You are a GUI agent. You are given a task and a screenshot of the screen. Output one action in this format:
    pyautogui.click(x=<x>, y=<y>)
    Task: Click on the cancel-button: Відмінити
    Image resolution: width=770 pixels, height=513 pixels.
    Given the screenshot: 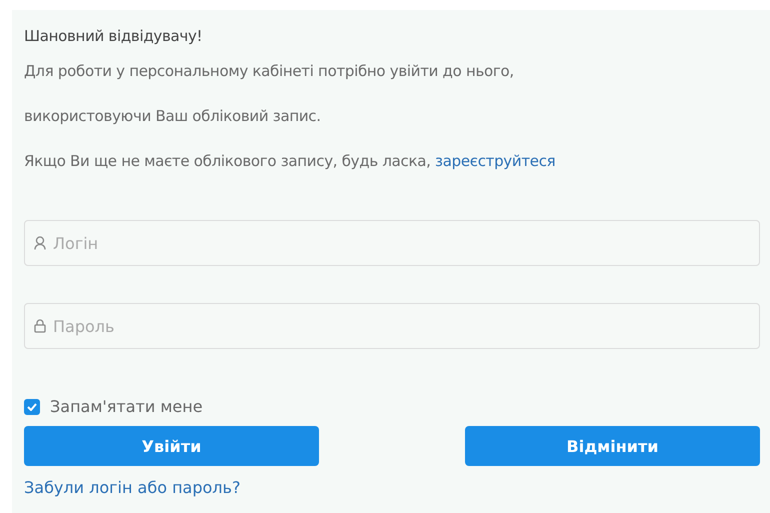 What is the action you would take?
    pyautogui.click(x=612, y=446)
    